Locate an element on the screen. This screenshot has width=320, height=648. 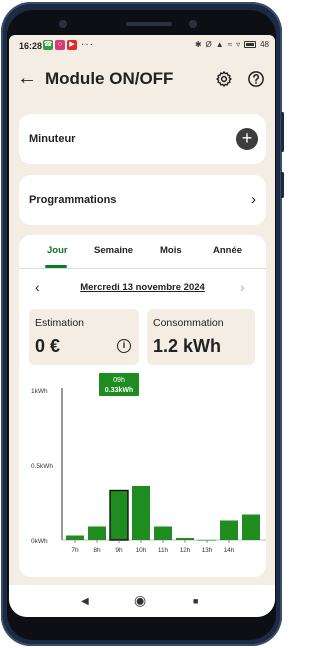
next-day-icon: › is located at coordinates (242, 287).